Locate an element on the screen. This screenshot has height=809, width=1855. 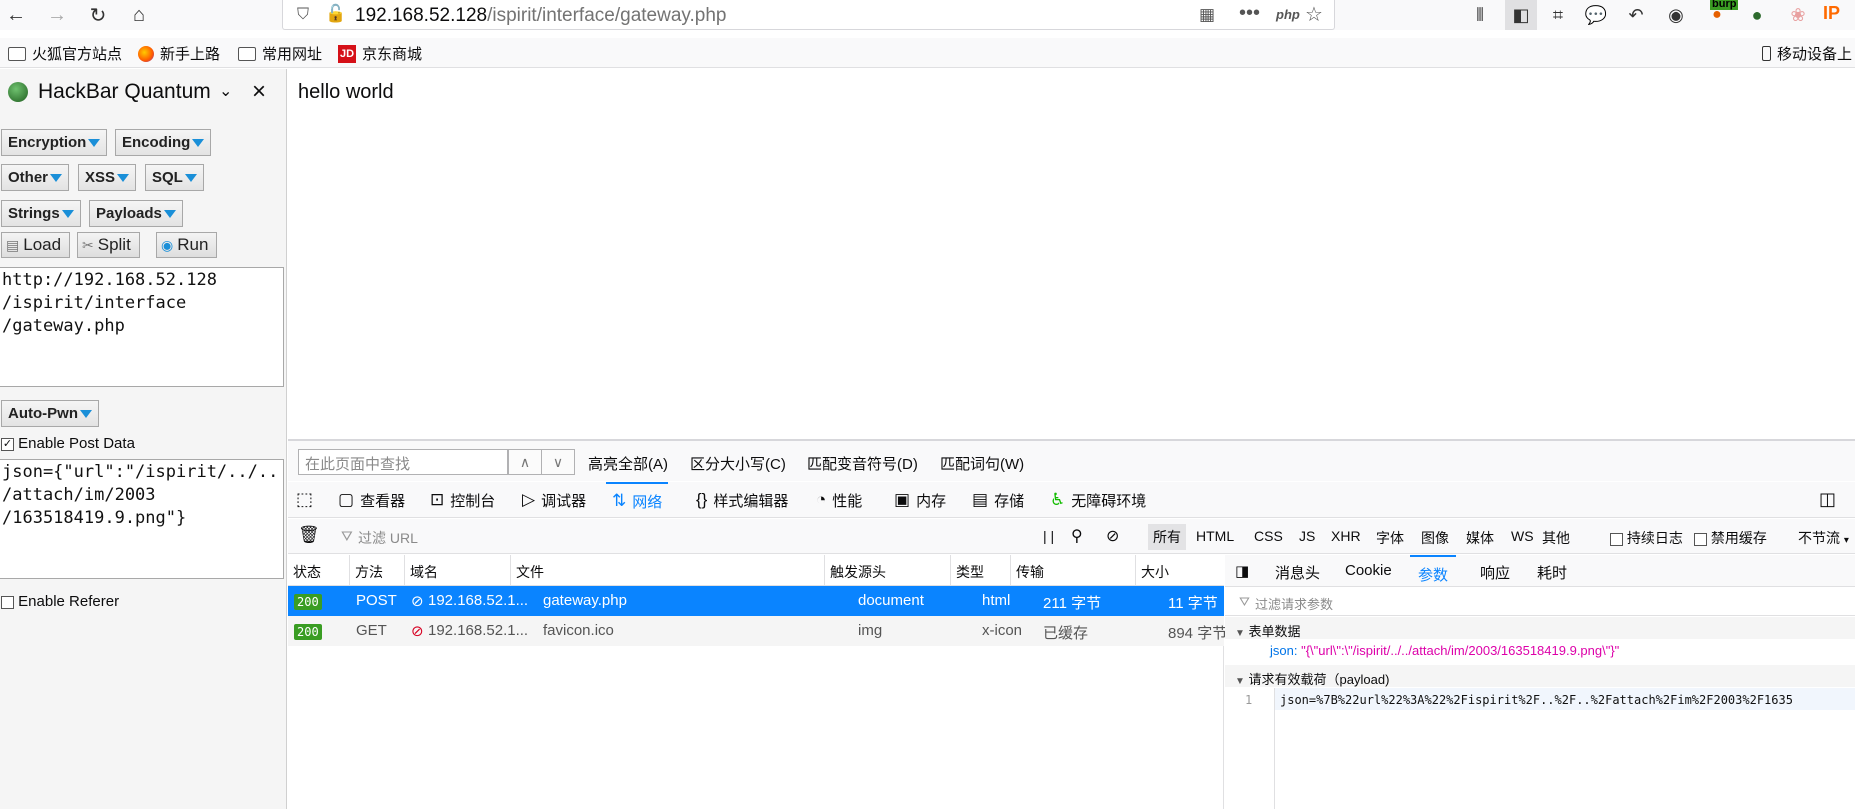
chat-icon: 💬 is located at coordinates (1596, 15).